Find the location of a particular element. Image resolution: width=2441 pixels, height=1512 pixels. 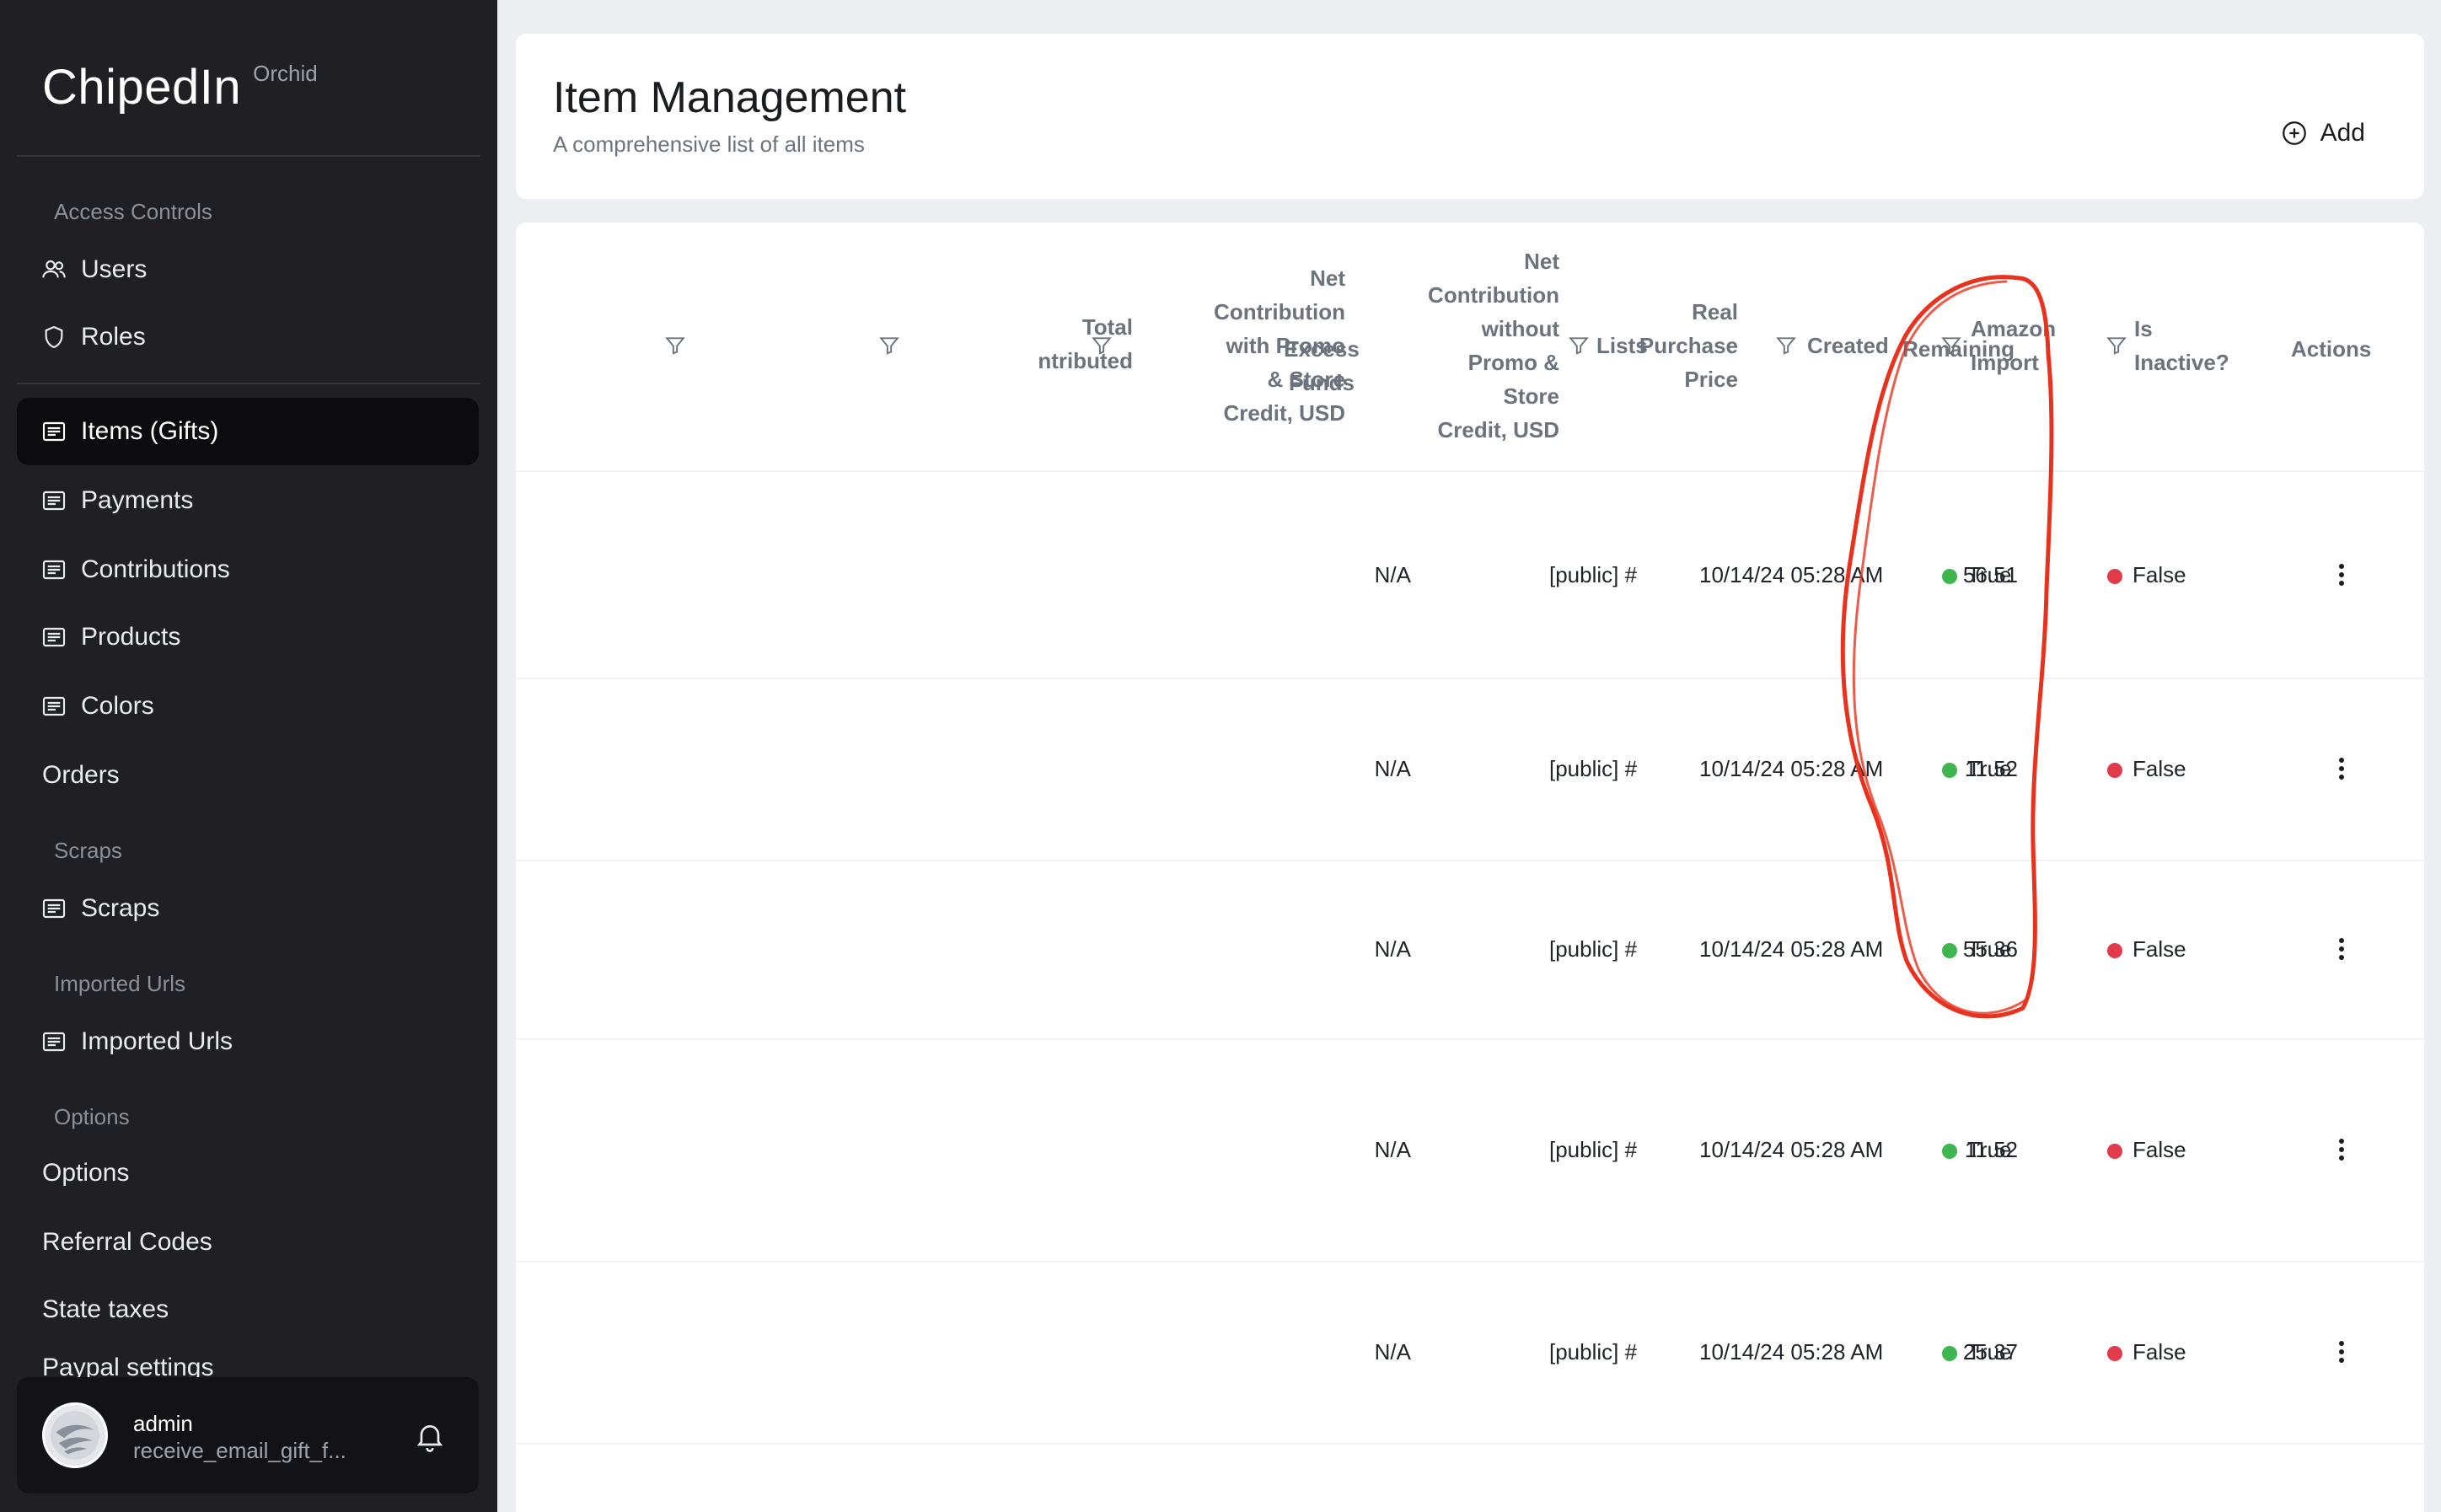

section-title-options: Options is located at coordinates (92, 1116).